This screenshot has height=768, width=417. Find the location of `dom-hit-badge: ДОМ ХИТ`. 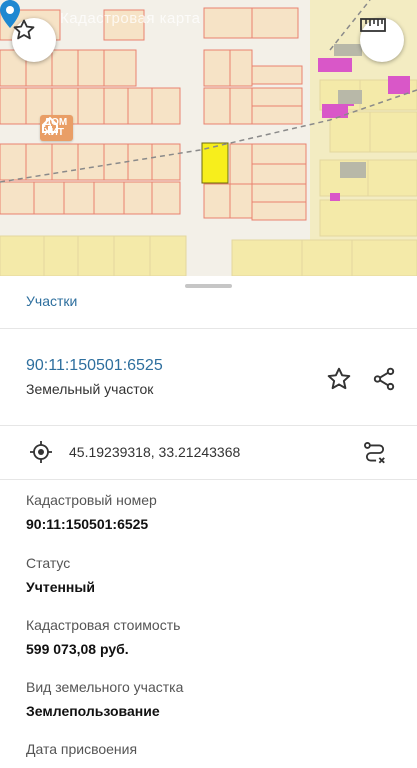

dom-hit-badge: ДОМ ХИТ is located at coordinates (57, 128).